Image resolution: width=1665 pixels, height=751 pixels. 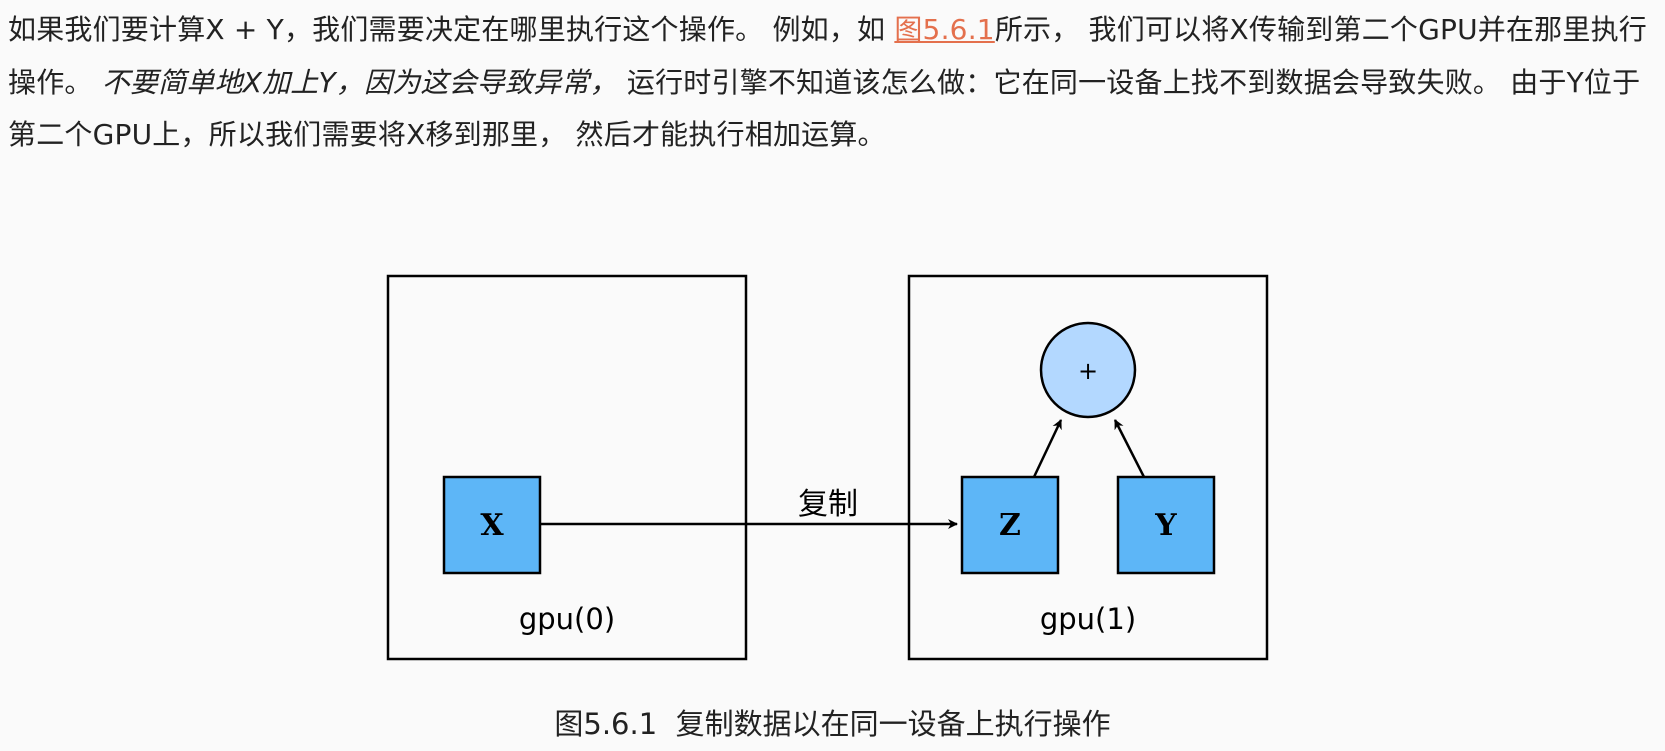 I want to click on node-x-label: X, so click(x=492, y=525).